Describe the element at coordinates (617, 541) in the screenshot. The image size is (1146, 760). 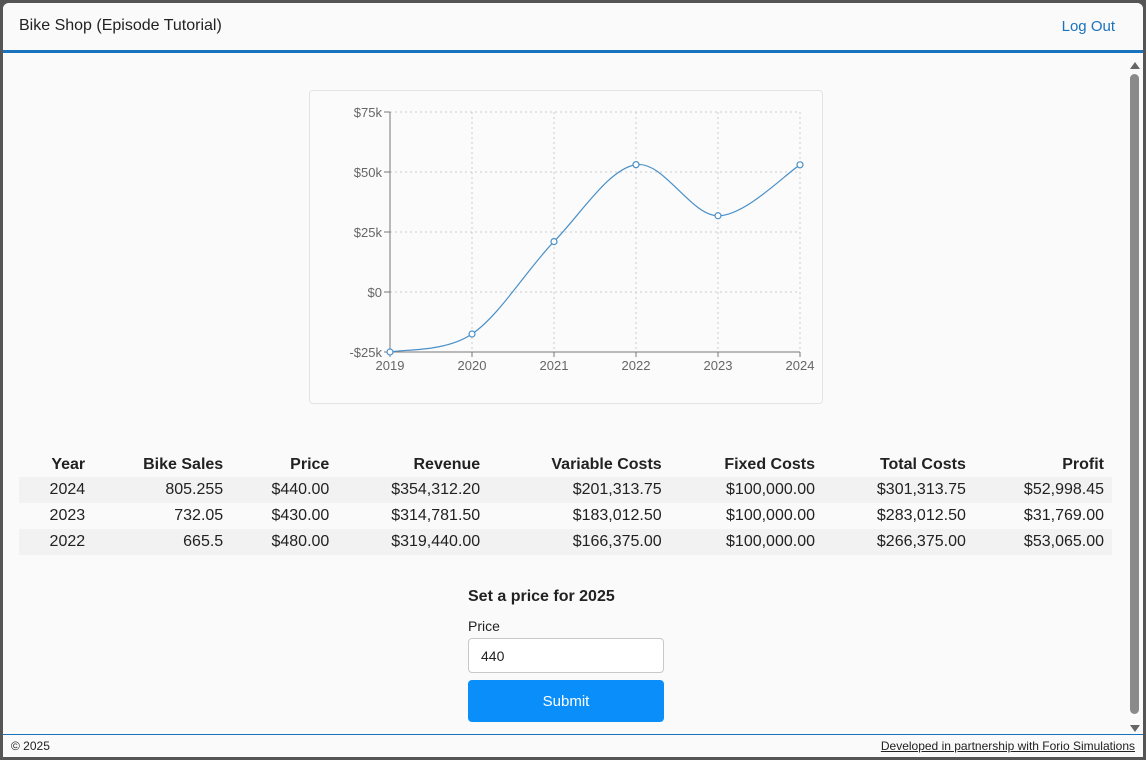
I see `table-cell: $166,375.00` at that location.